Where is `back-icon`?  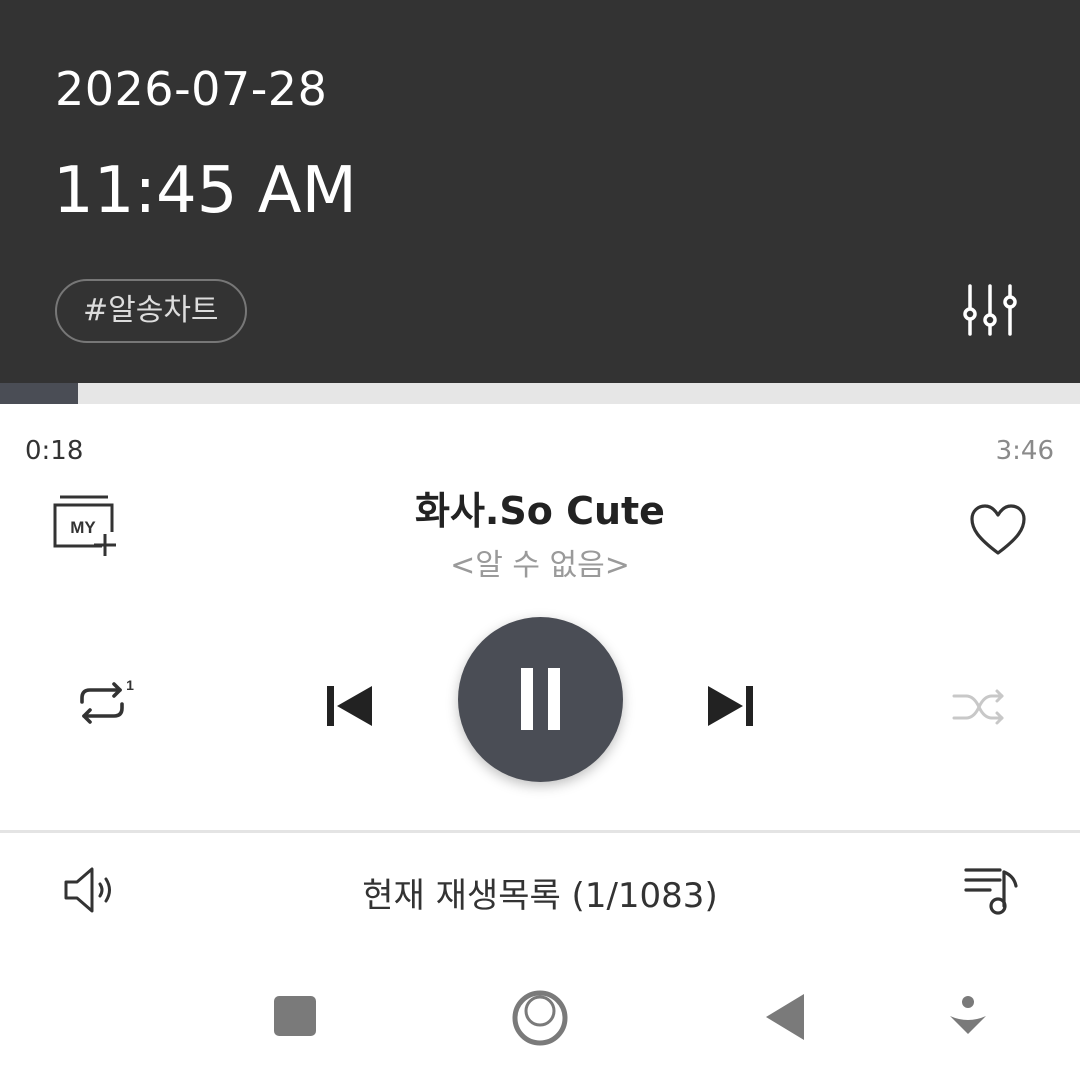 back-icon is located at coordinates (784, 1017).